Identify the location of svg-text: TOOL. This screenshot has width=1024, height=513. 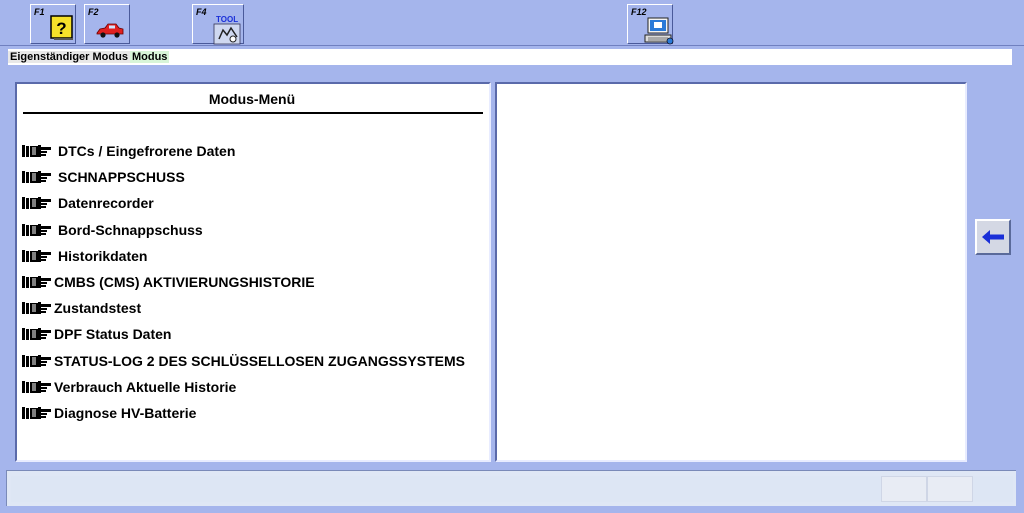
(227, 19).